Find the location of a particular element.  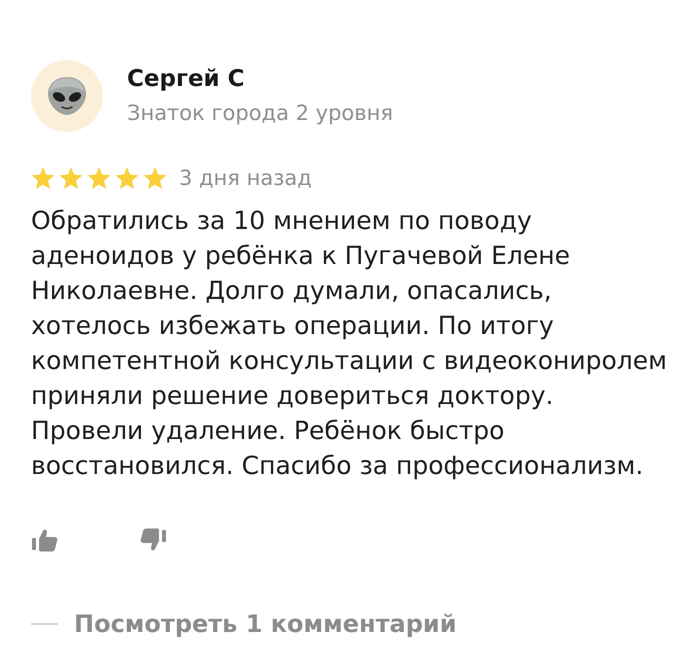

author-name: Сергей С is located at coordinates (186, 79).